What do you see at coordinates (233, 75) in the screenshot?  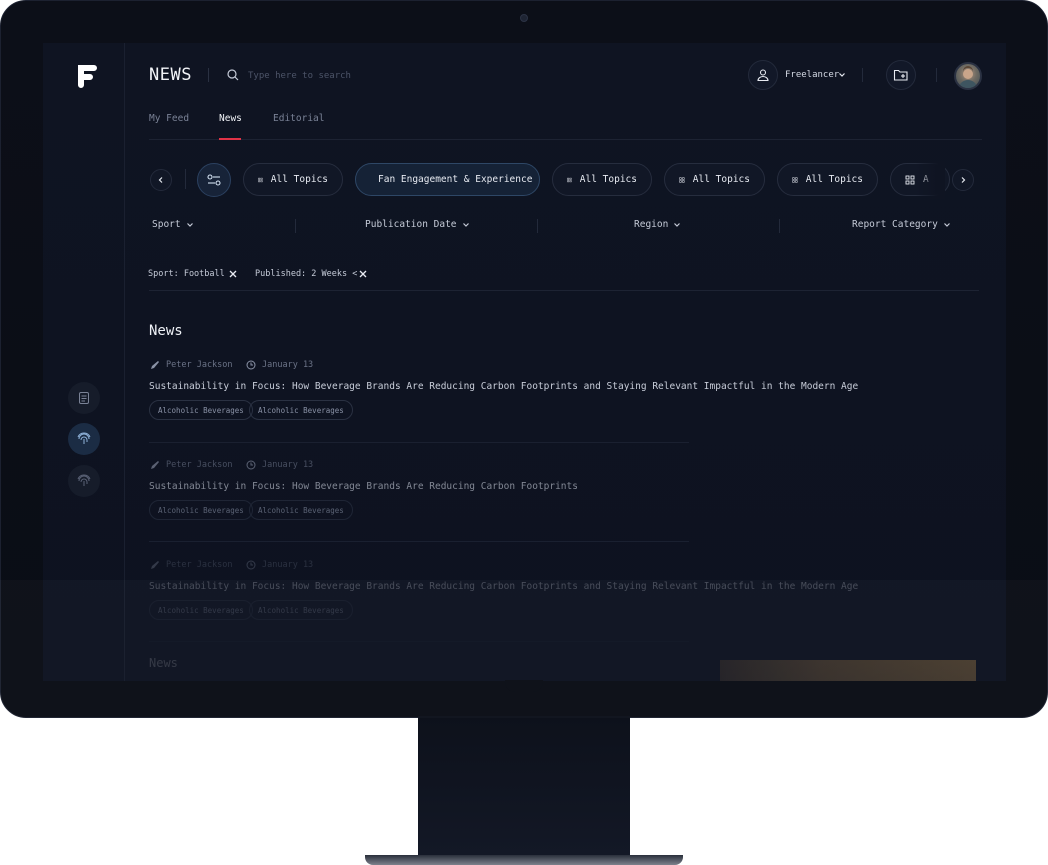 I see `search-icon` at bounding box center [233, 75].